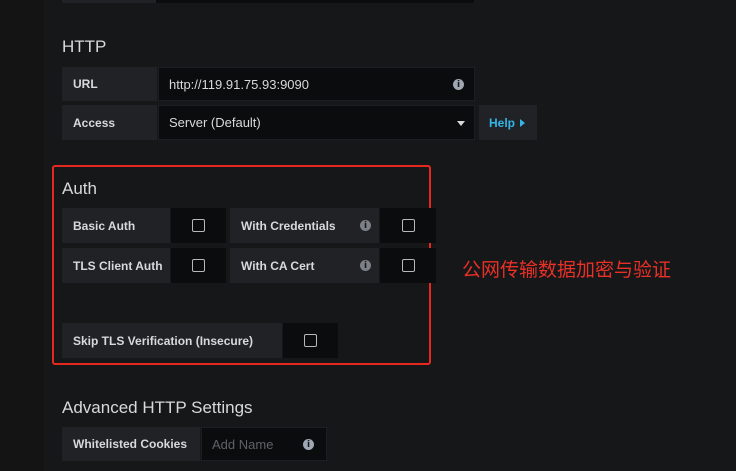 This screenshot has width=736, height=471. I want to click on tls-client-auth-label: TLS Client Auth, so click(116, 265).